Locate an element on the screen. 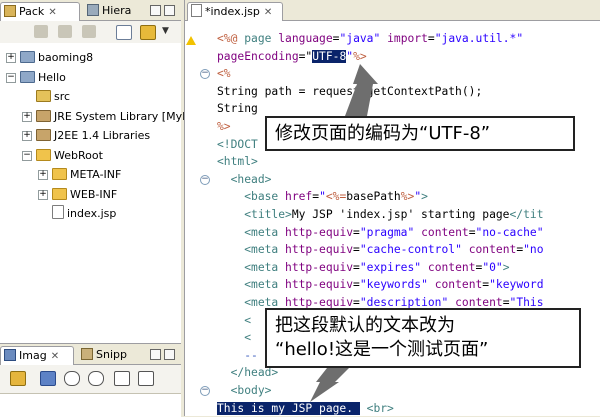 The image size is (600, 417). tree-item: − WebRoot is located at coordinates (62, 156).